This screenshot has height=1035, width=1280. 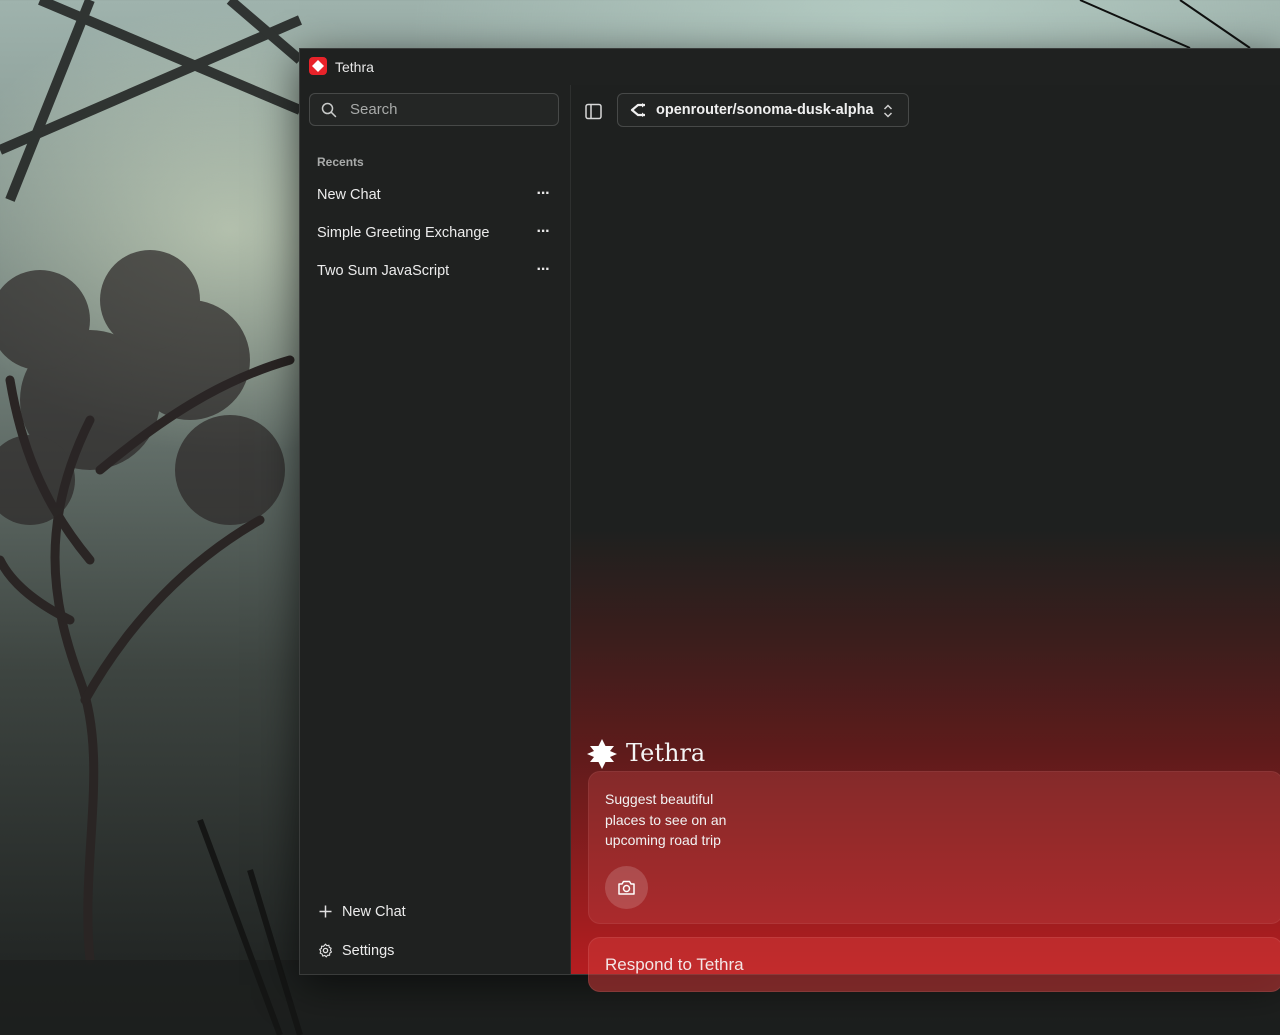 What do you see at coordinates (340, 162) in the screenshot?
I see `recents-heading: Recents` at bounding box center [340, 162].